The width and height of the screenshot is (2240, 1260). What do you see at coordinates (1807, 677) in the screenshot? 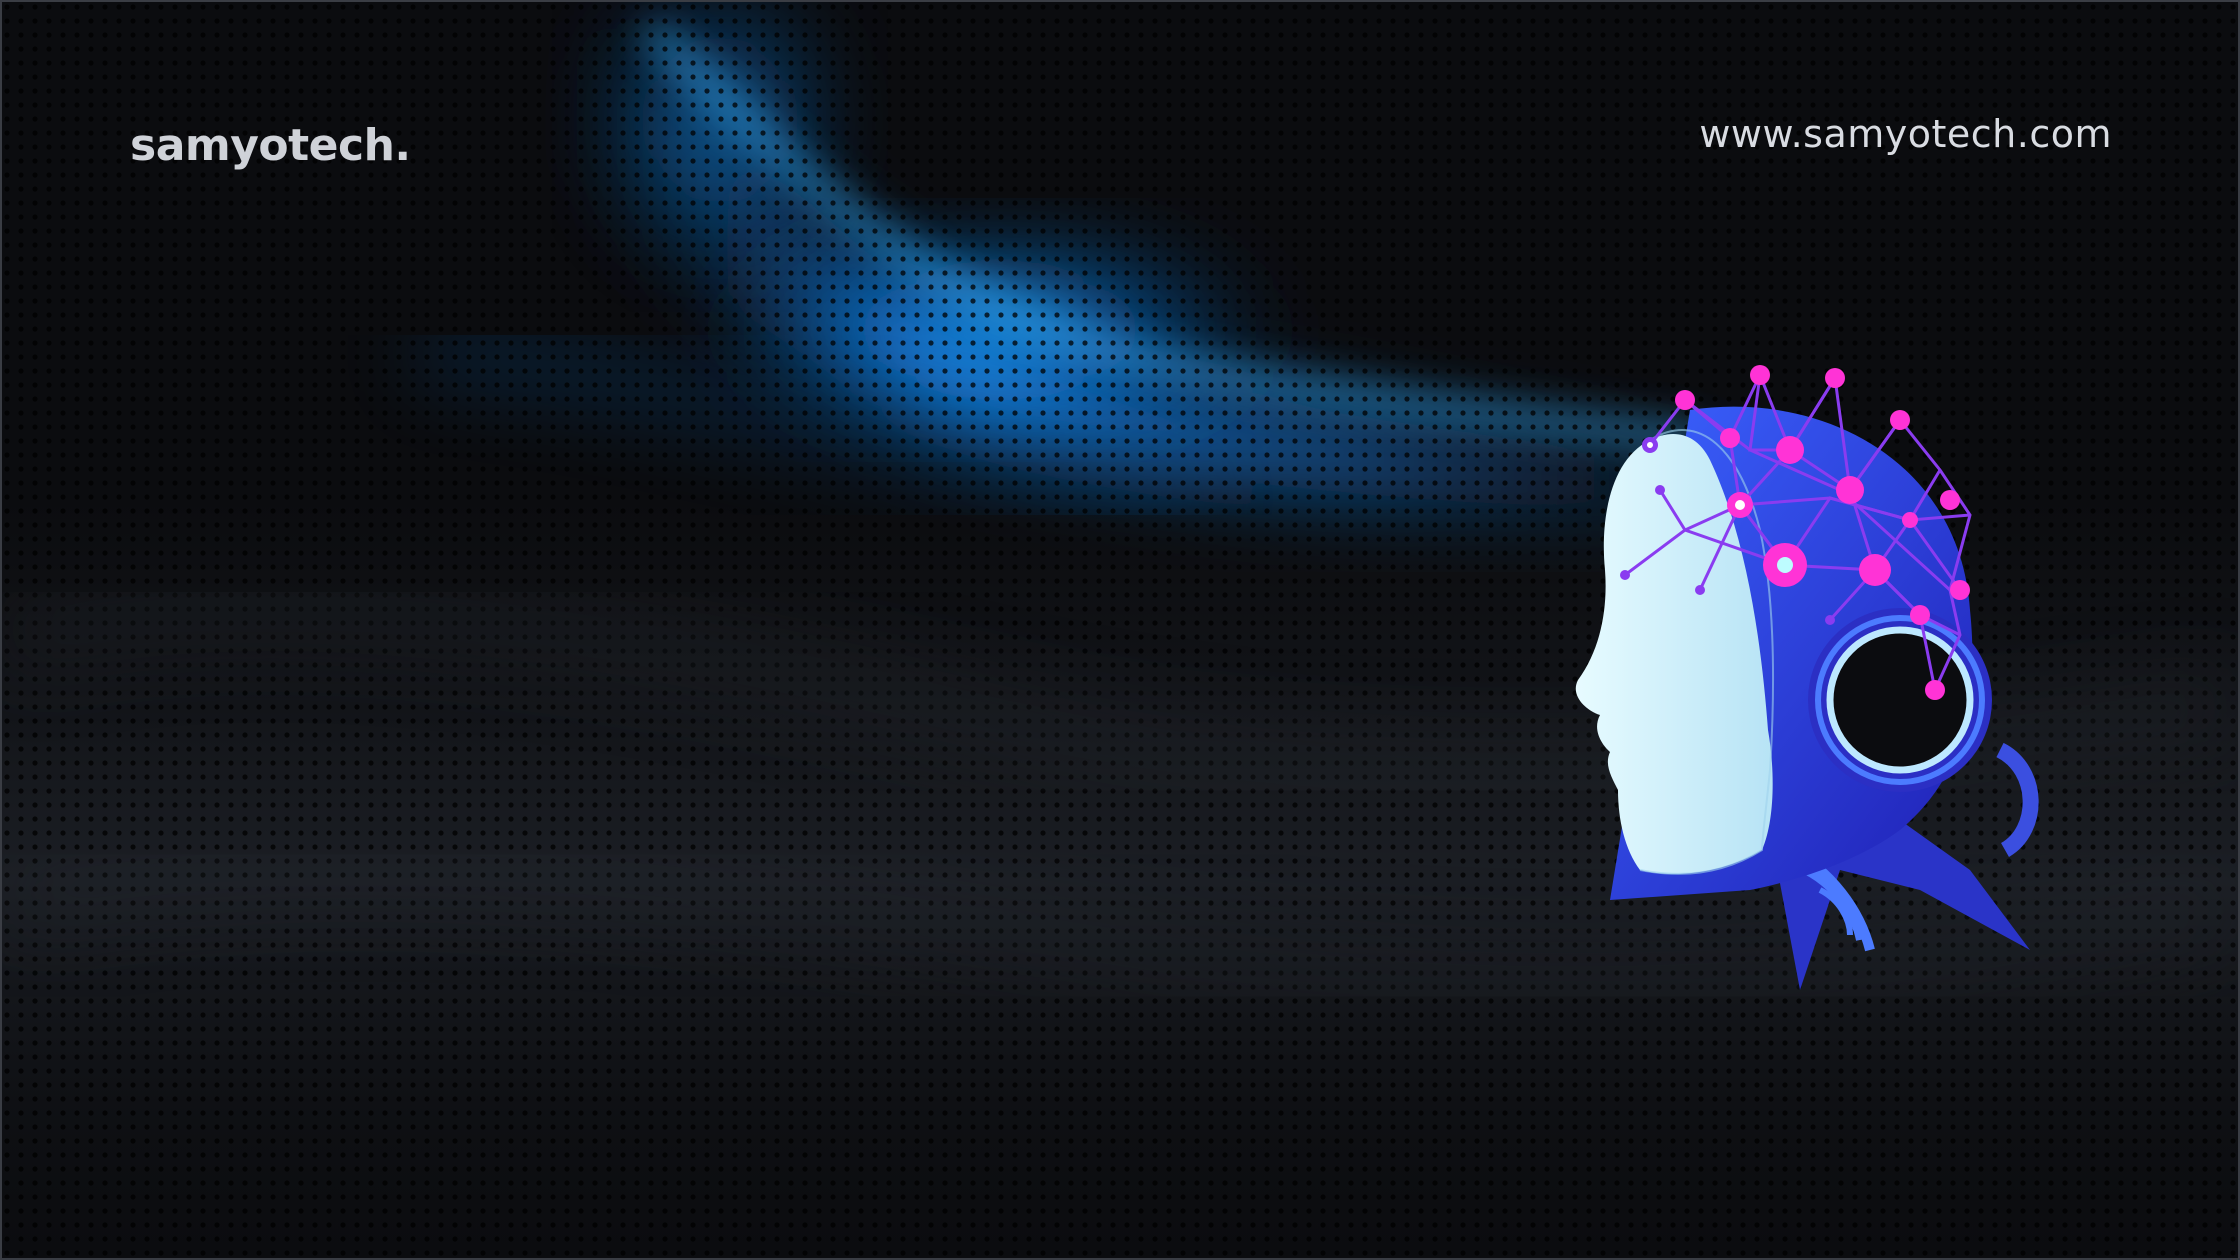
I see `ai-robot-head-illustration` at bounding box center [1807, 677].